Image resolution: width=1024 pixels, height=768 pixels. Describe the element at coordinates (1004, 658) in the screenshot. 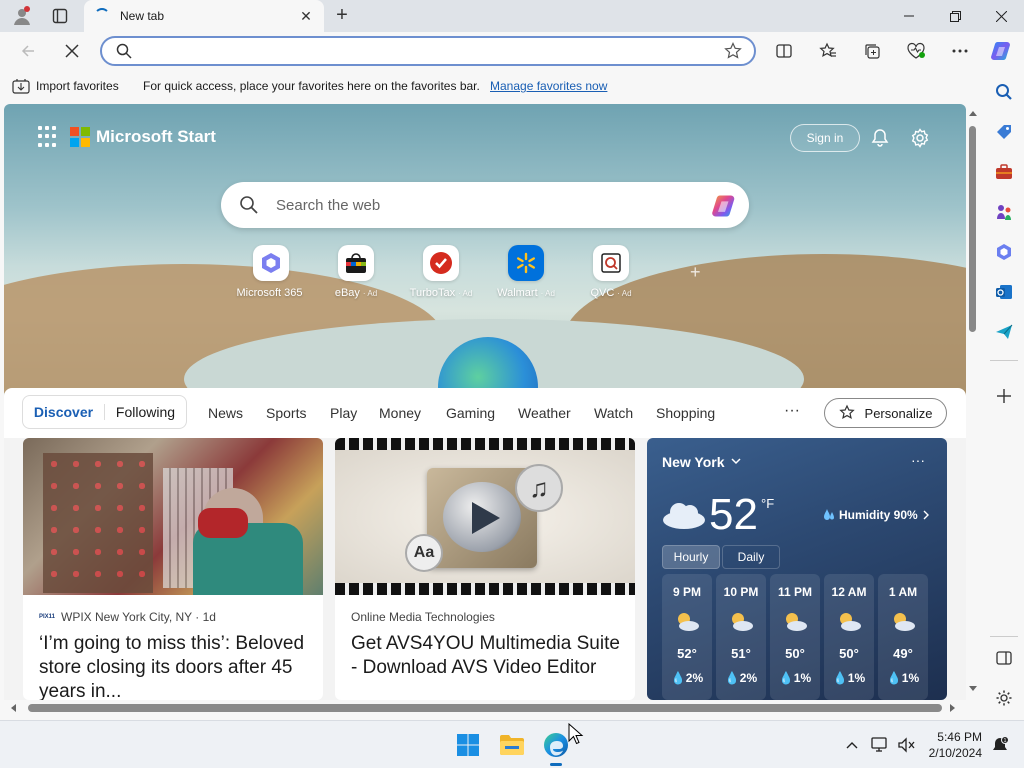

I see `sidebar-layout-icon` at that location.